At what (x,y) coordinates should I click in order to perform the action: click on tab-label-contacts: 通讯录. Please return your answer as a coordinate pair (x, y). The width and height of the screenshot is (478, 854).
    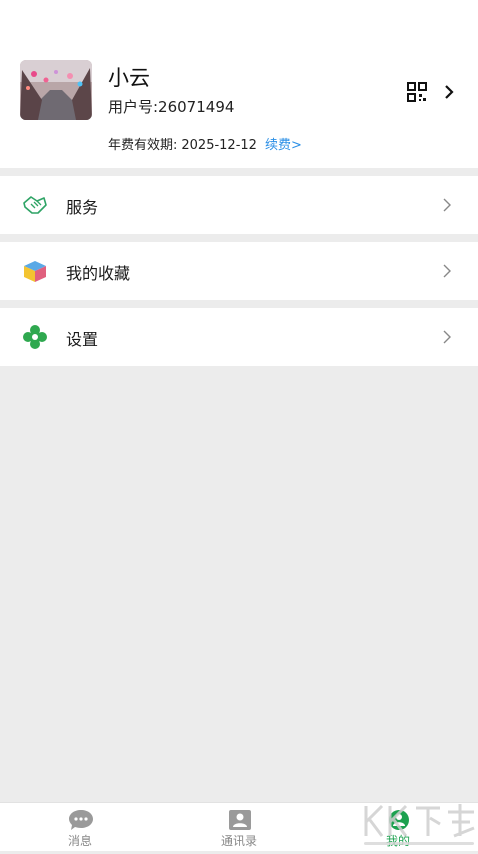
    Looking at the image, I should click on (238, 841).